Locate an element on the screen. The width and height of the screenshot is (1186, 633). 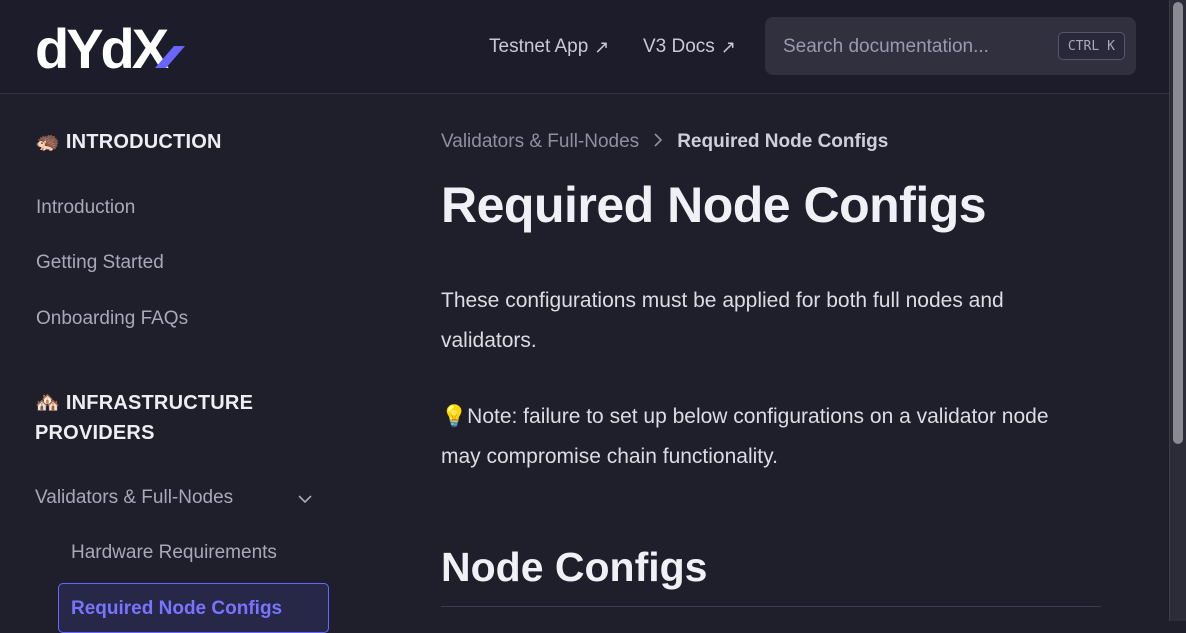
hedgehog-icon: 🦔 is located at coordinates (48, 142).